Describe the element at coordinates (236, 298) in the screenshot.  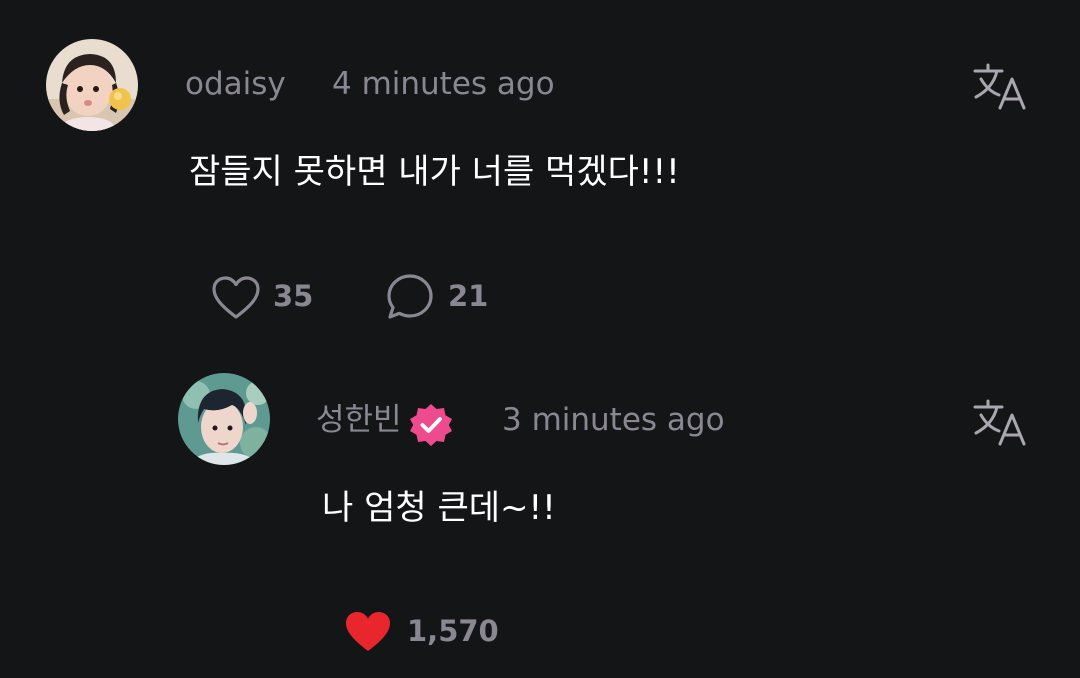
I see `heart-outline-icon` at that location.